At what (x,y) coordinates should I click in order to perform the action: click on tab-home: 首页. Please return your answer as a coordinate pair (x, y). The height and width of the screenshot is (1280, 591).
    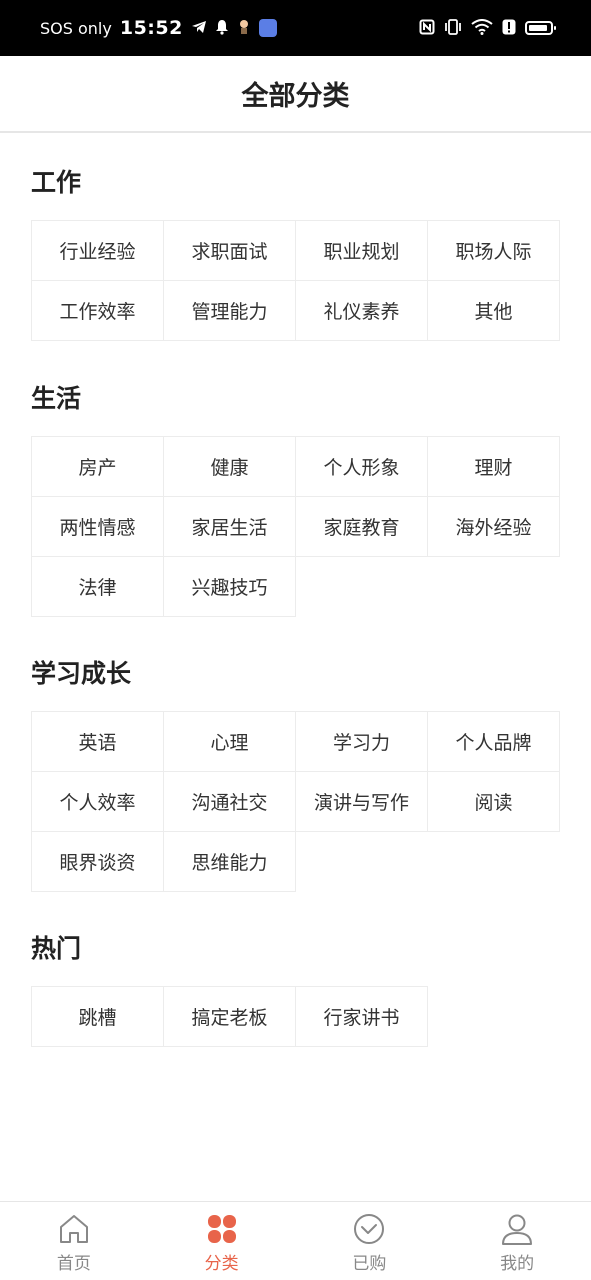
    Looking at the image, I should click on (74, 1241).